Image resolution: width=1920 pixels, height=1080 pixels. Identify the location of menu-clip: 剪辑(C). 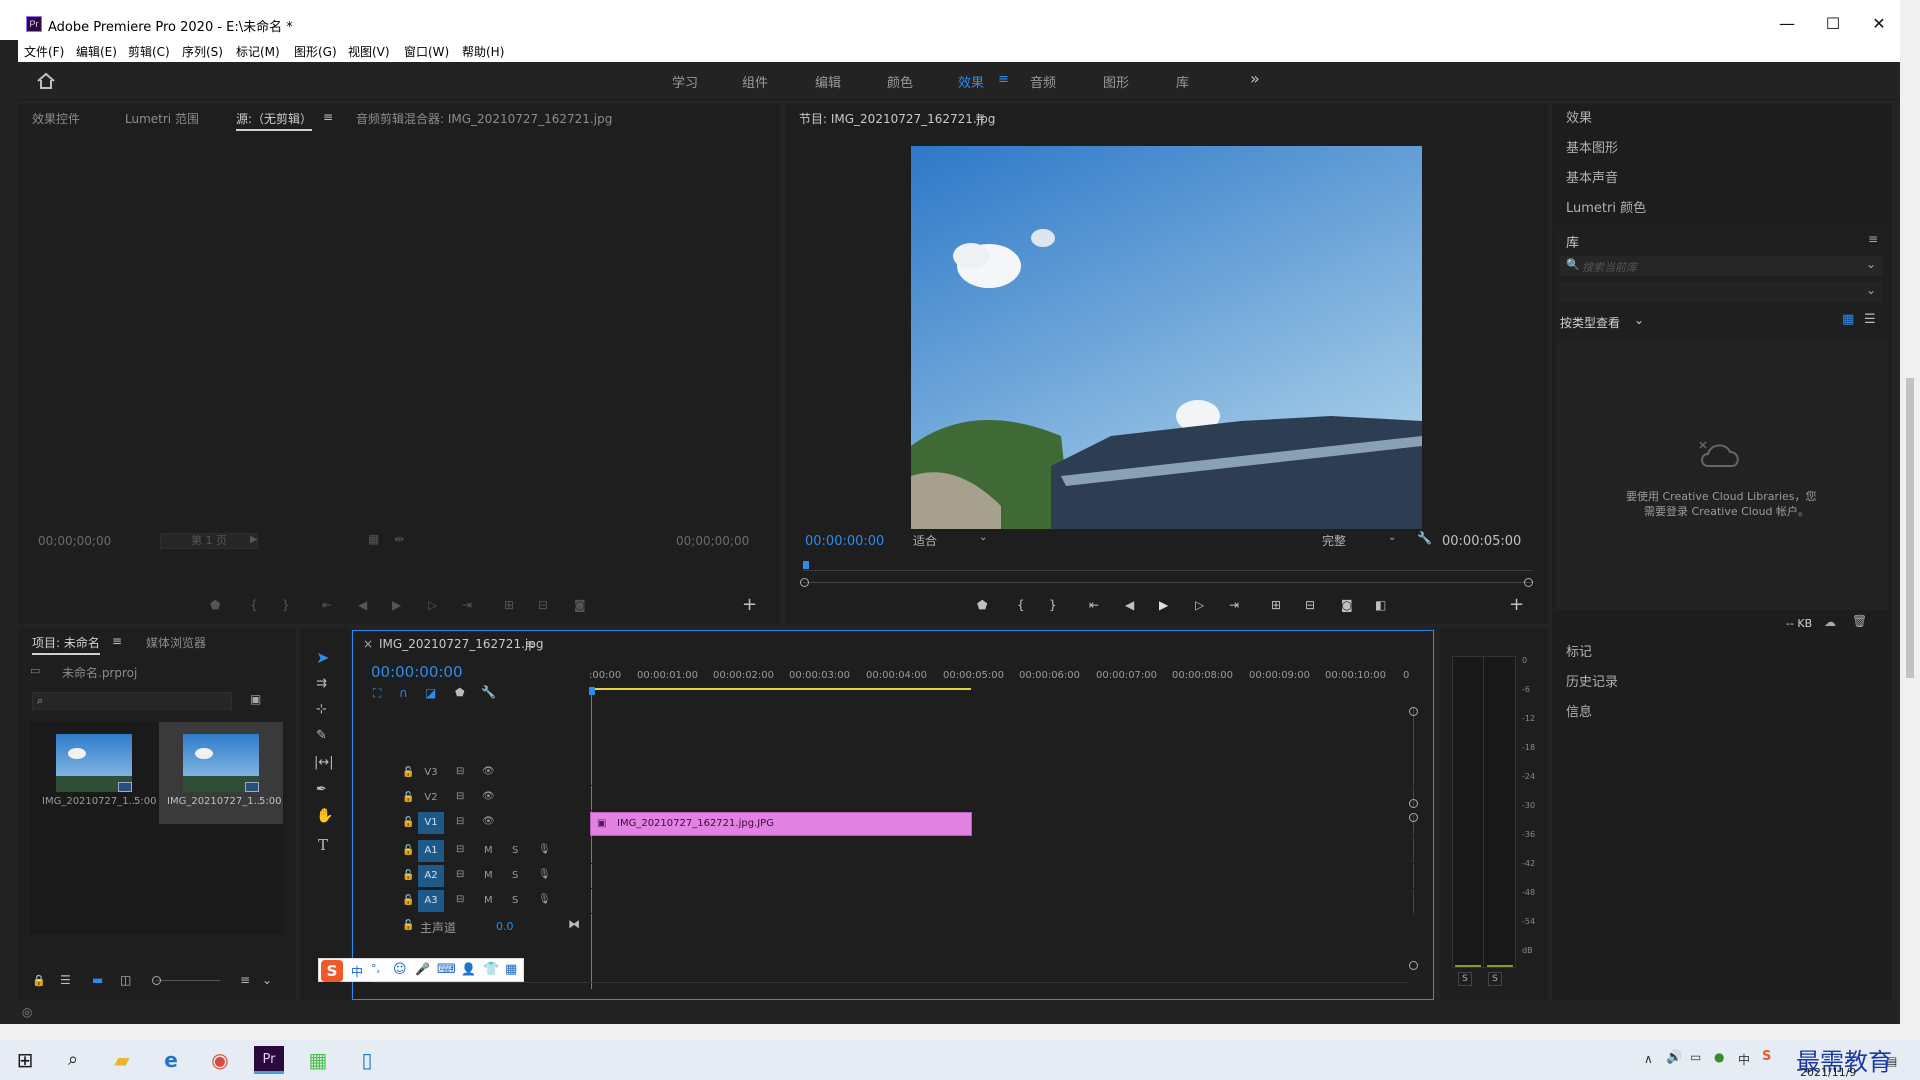
(149, 51).